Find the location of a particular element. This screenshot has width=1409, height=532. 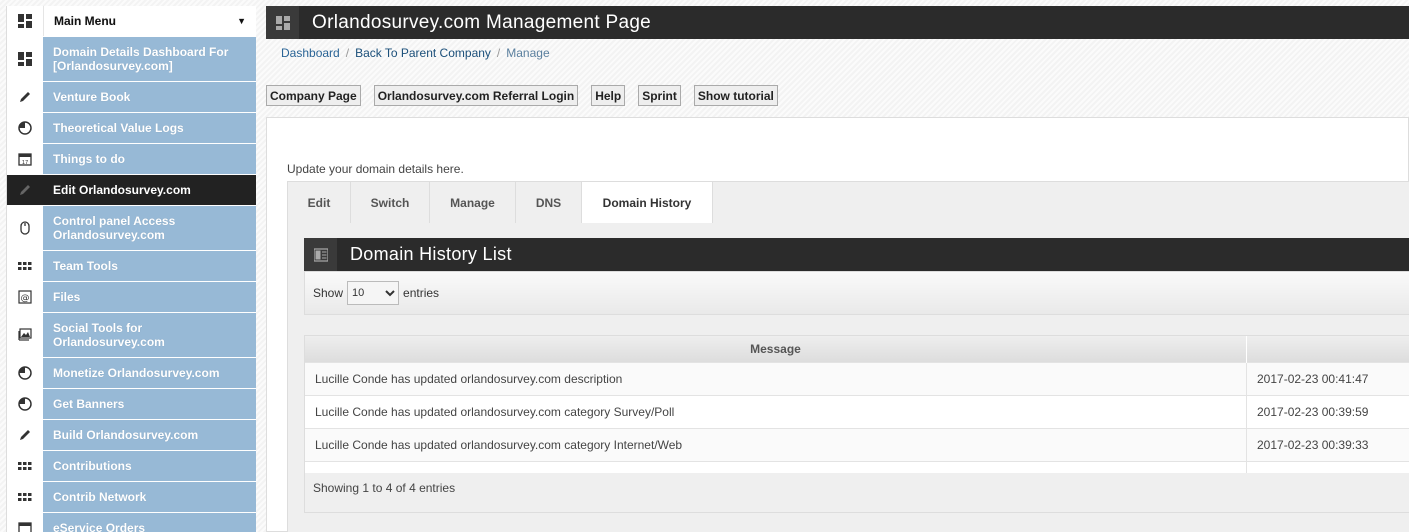

sidebar-item-build: Build Orlandosurvey.com is located at coordinates (131, 435).